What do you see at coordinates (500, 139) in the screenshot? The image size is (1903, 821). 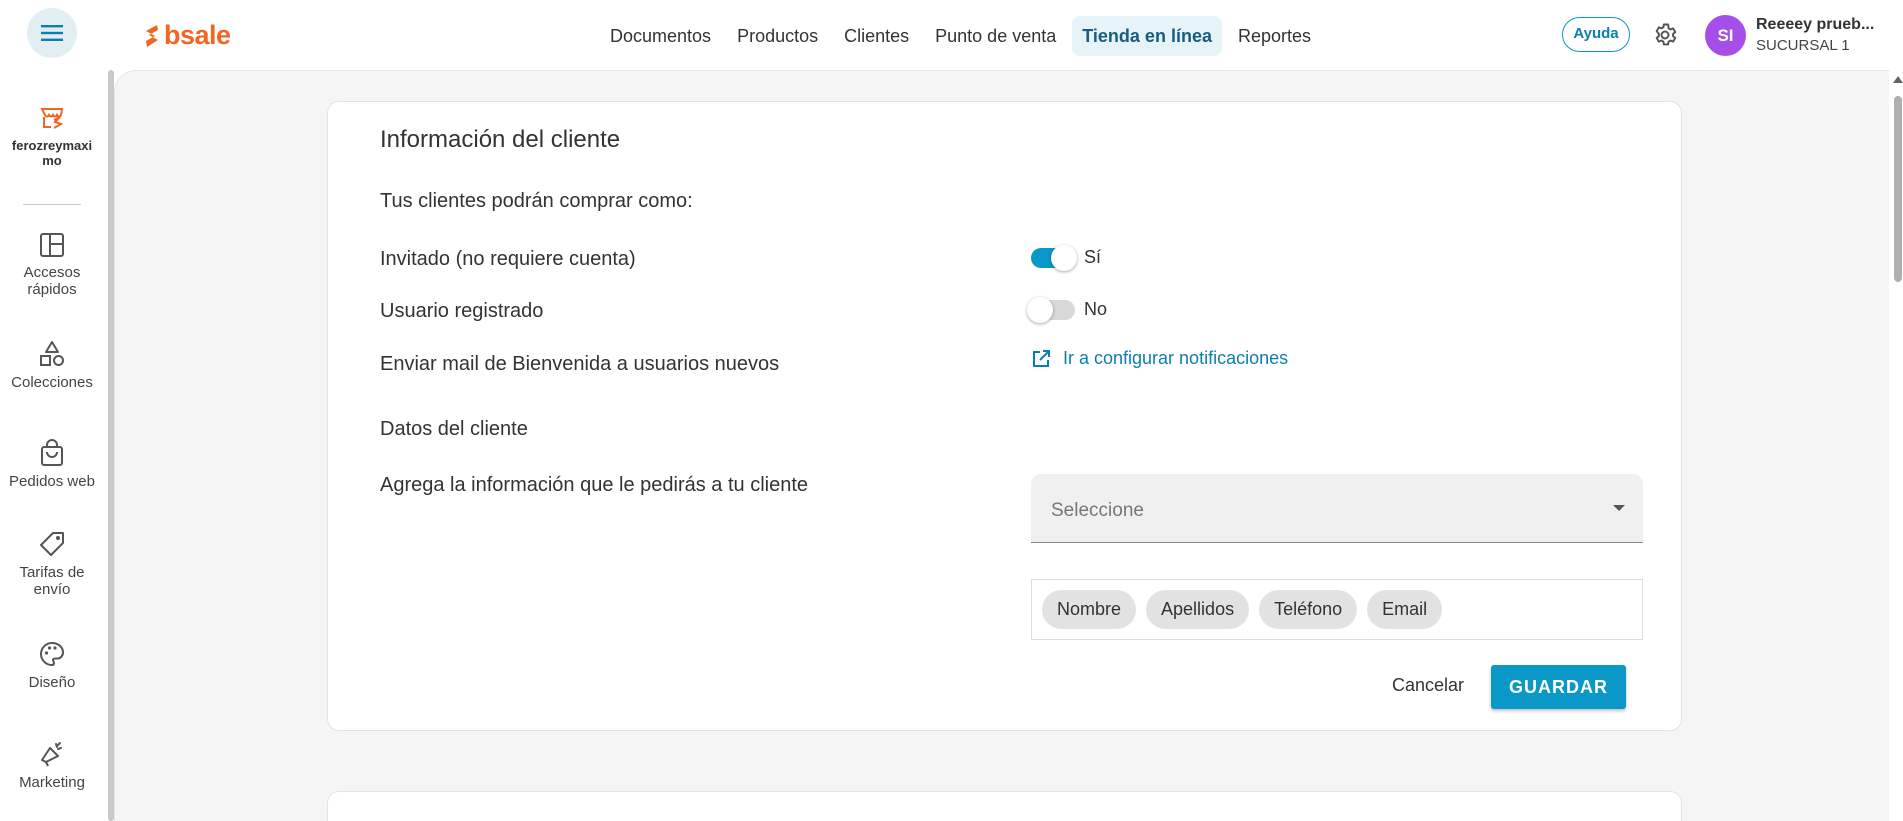 I see `card-title: Información del cliente` at bounding box center [500, 139].